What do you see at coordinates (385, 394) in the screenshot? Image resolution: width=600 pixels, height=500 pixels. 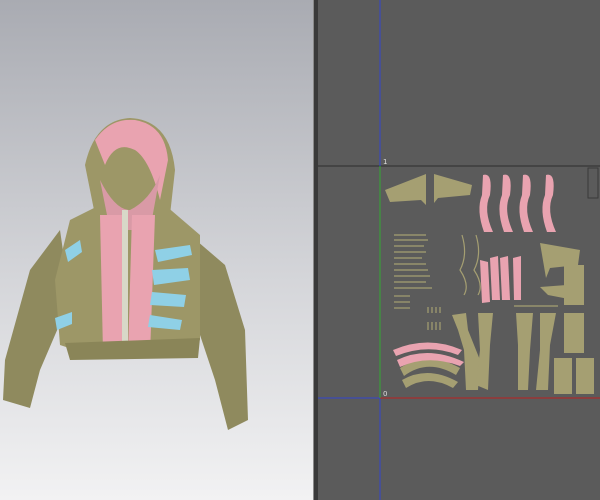 I see `uv-axis-label-0: 0` at bounding box center [385, 394].